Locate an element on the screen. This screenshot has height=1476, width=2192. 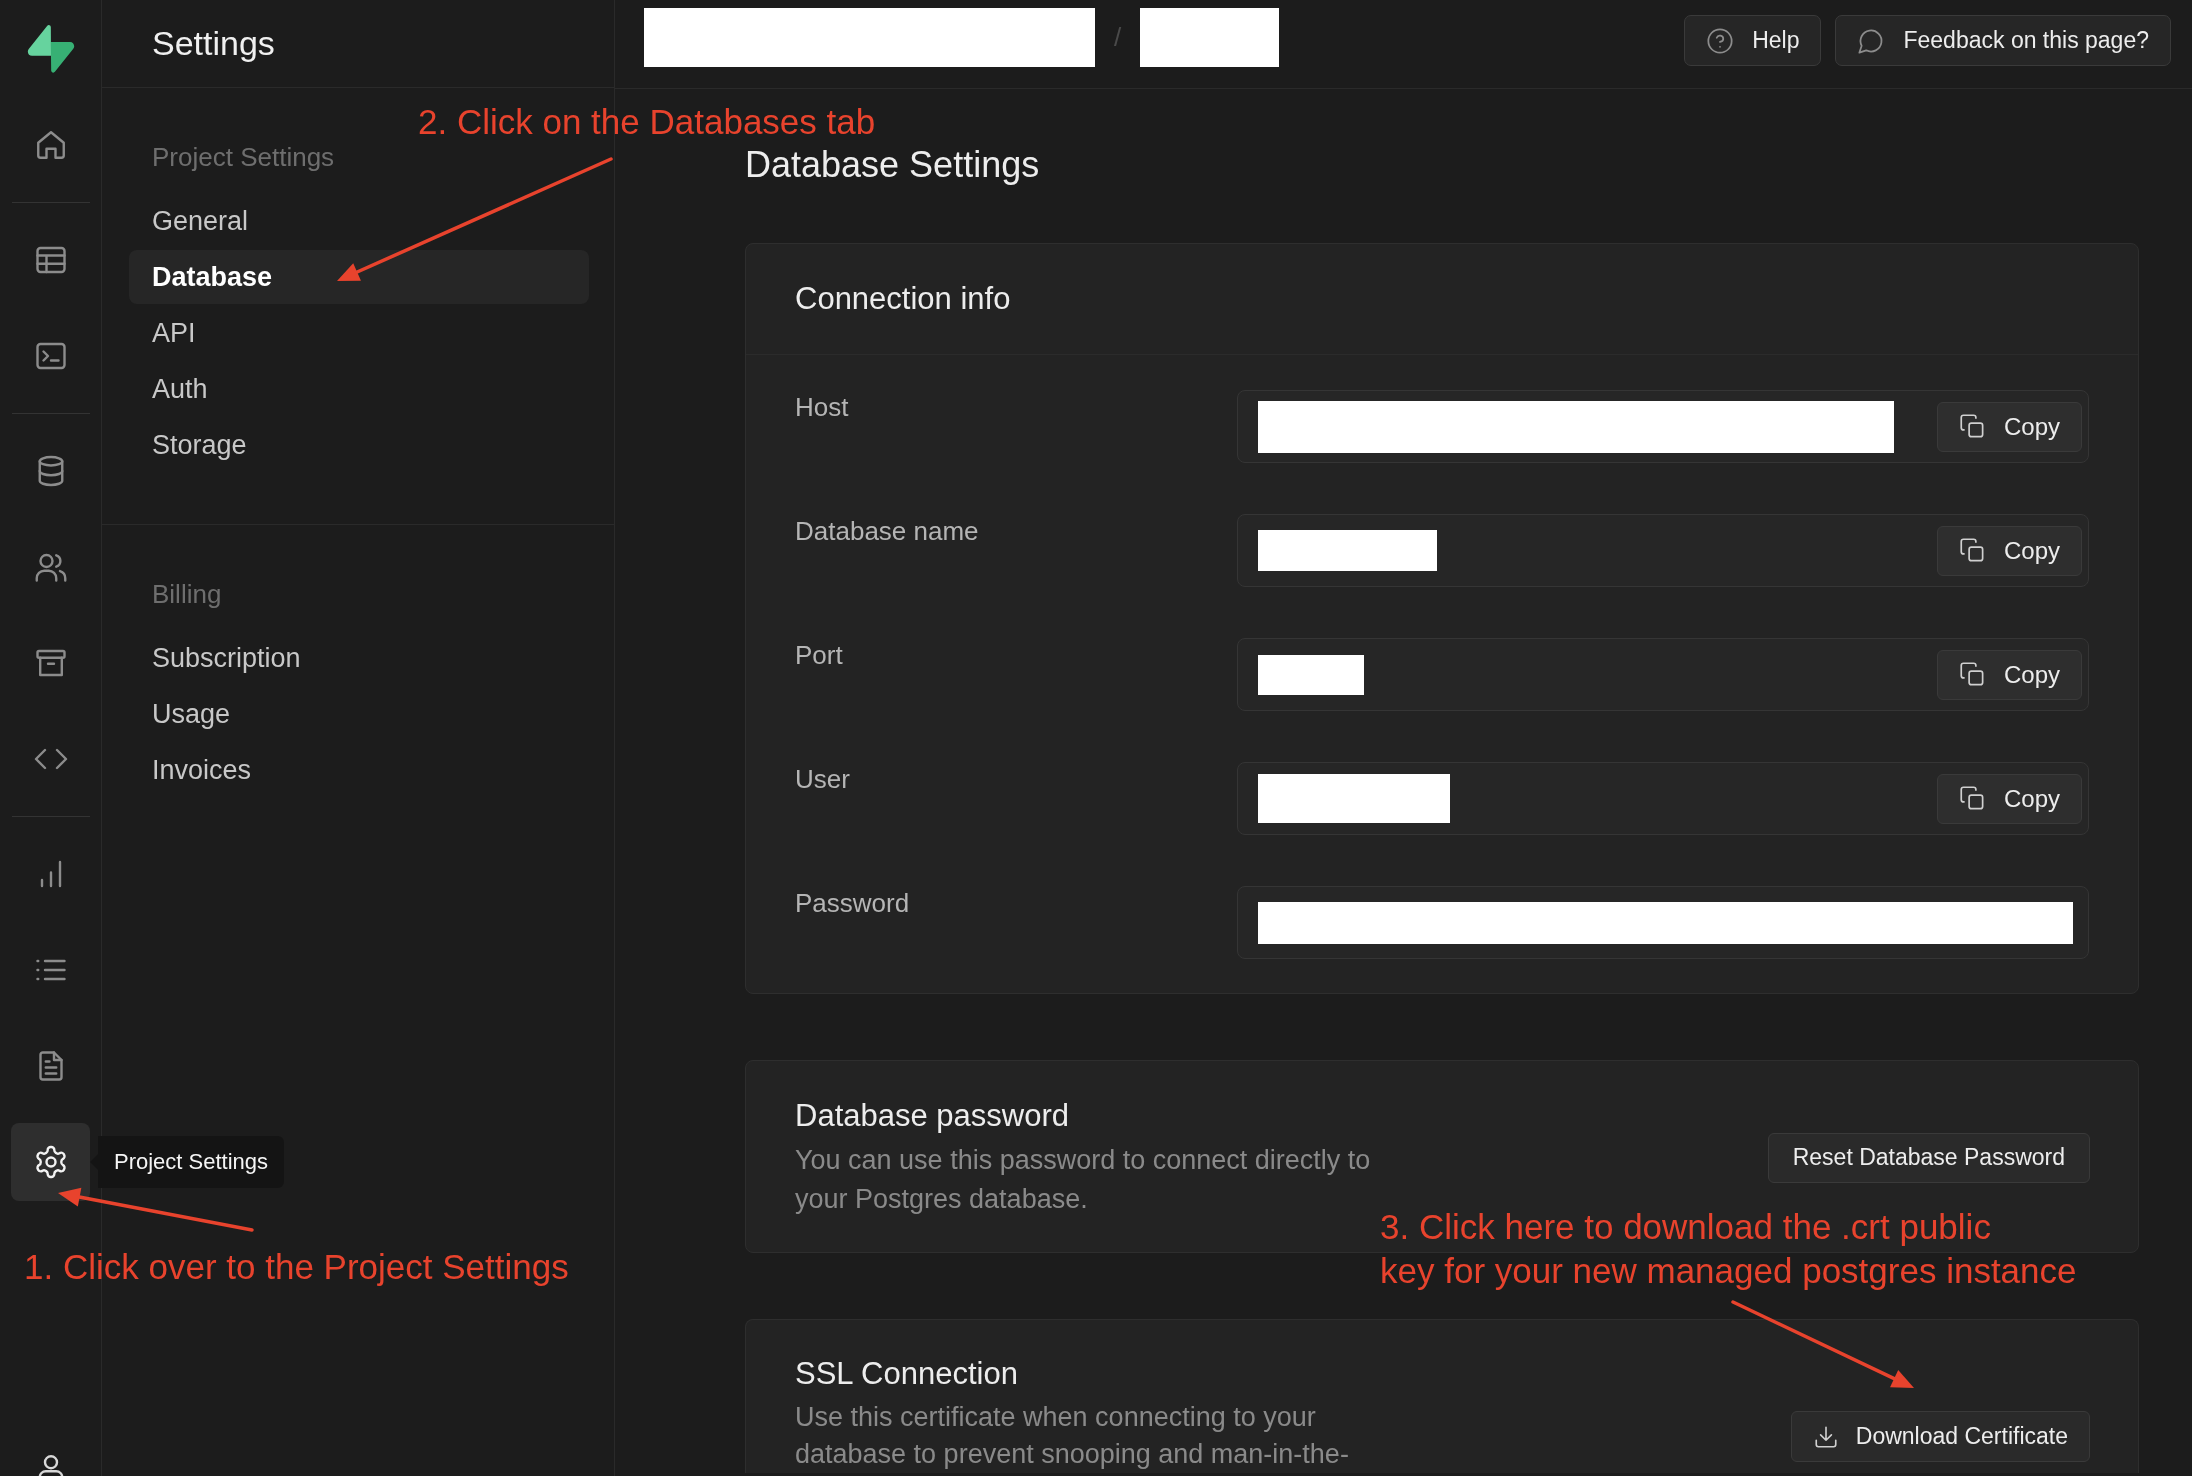
nav-button is located at coordinates (50, 1162).